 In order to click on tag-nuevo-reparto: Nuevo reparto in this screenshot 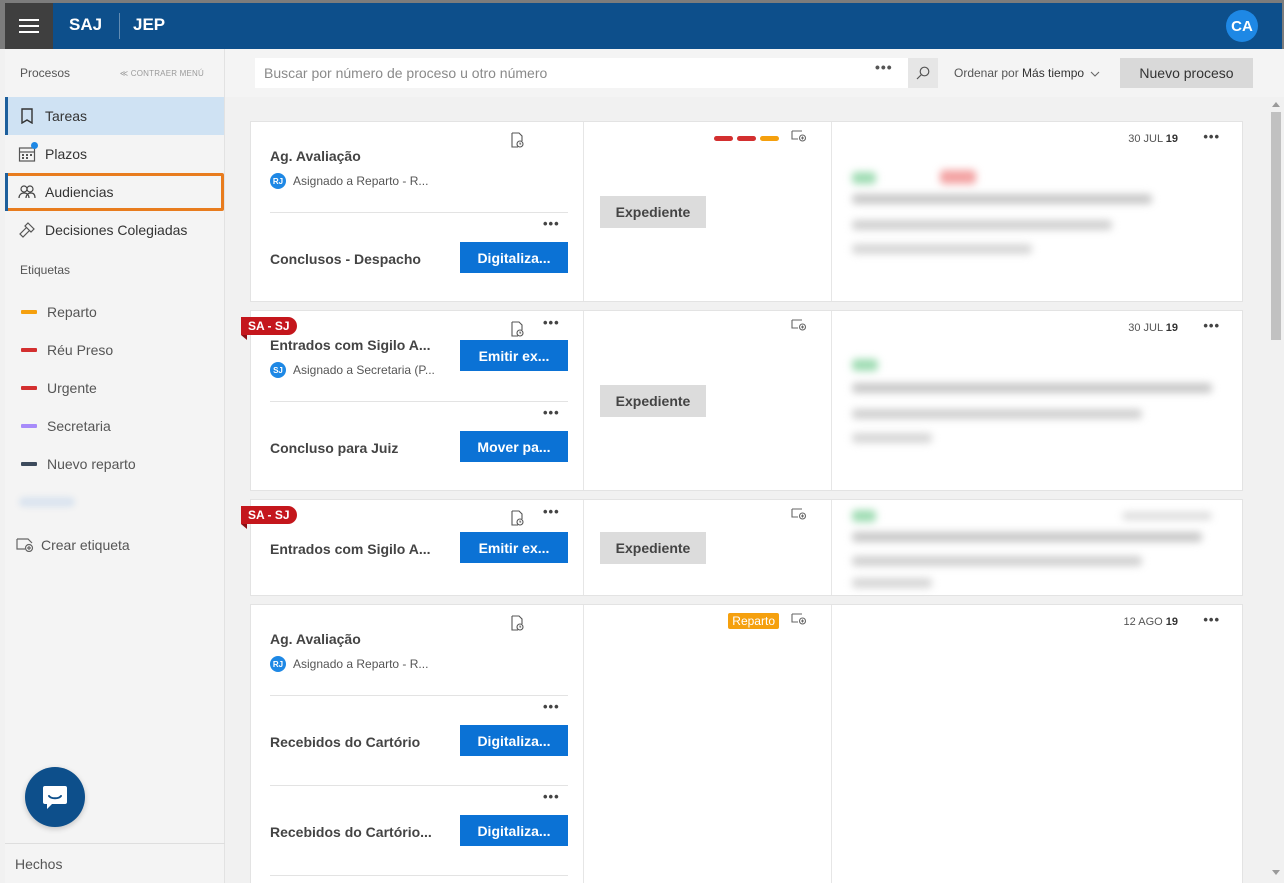, I will do `click(114, 464)`.